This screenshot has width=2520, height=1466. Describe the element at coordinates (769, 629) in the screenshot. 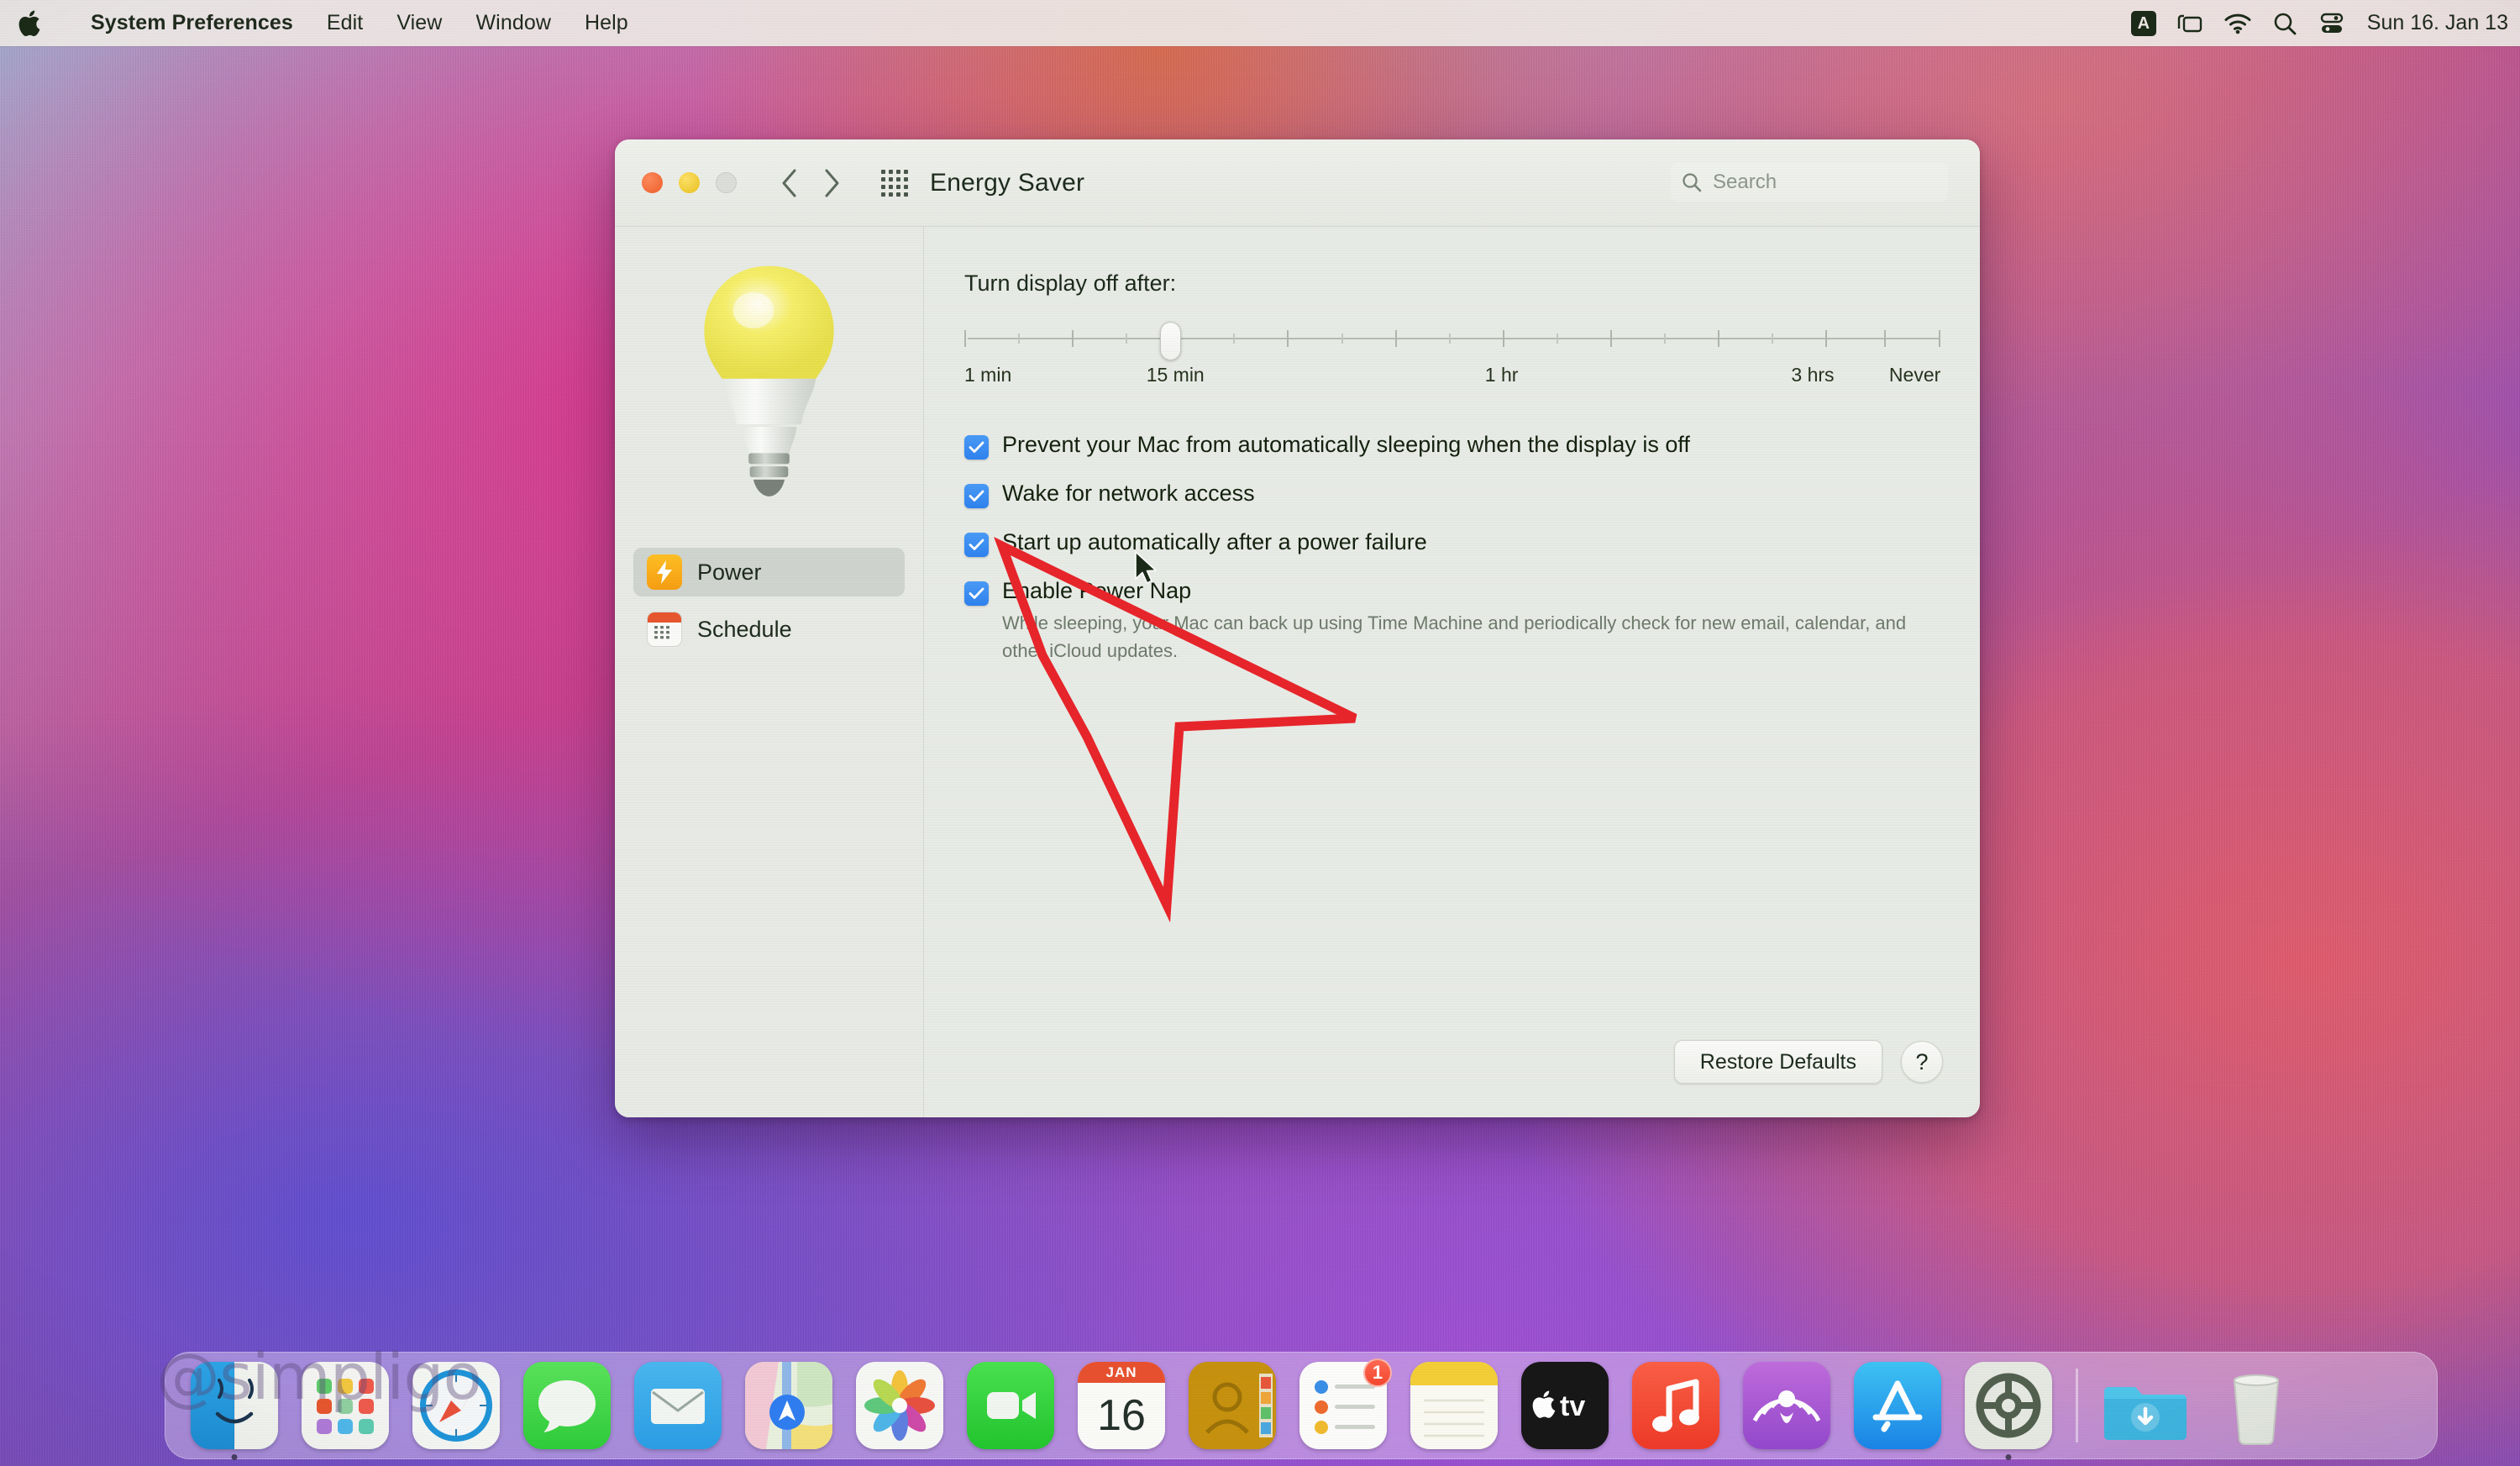

I see `sidebar-item-schedule: Schedule` at that location.